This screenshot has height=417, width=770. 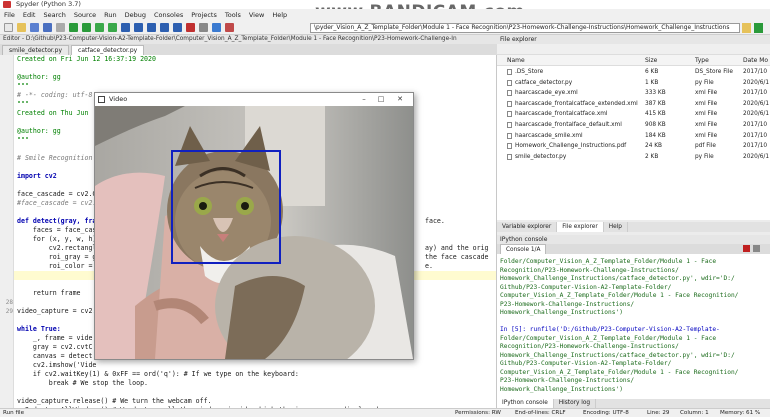 I want to click on open-preferences-icon, so click(x=60, y=27).